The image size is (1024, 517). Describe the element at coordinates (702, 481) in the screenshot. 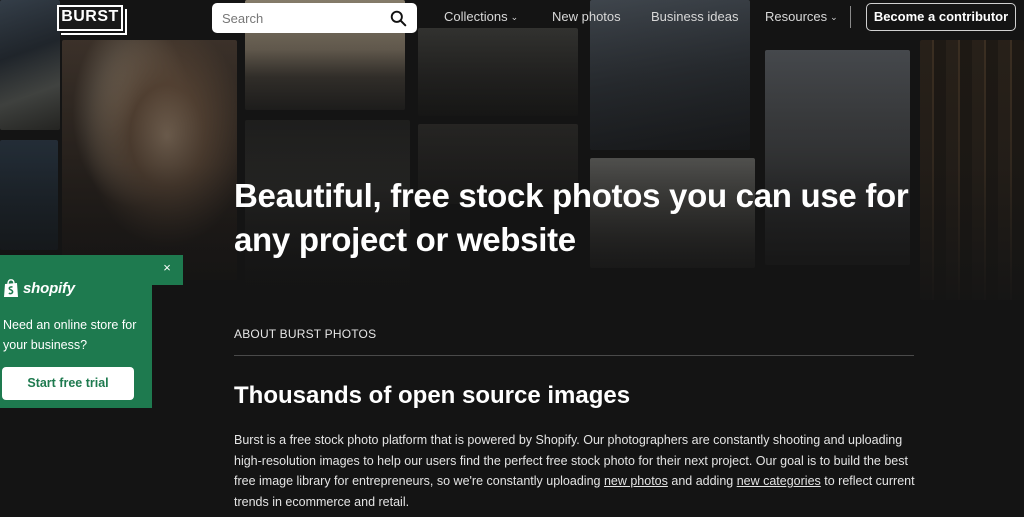

I see `about-body-text: and adding` at that location.